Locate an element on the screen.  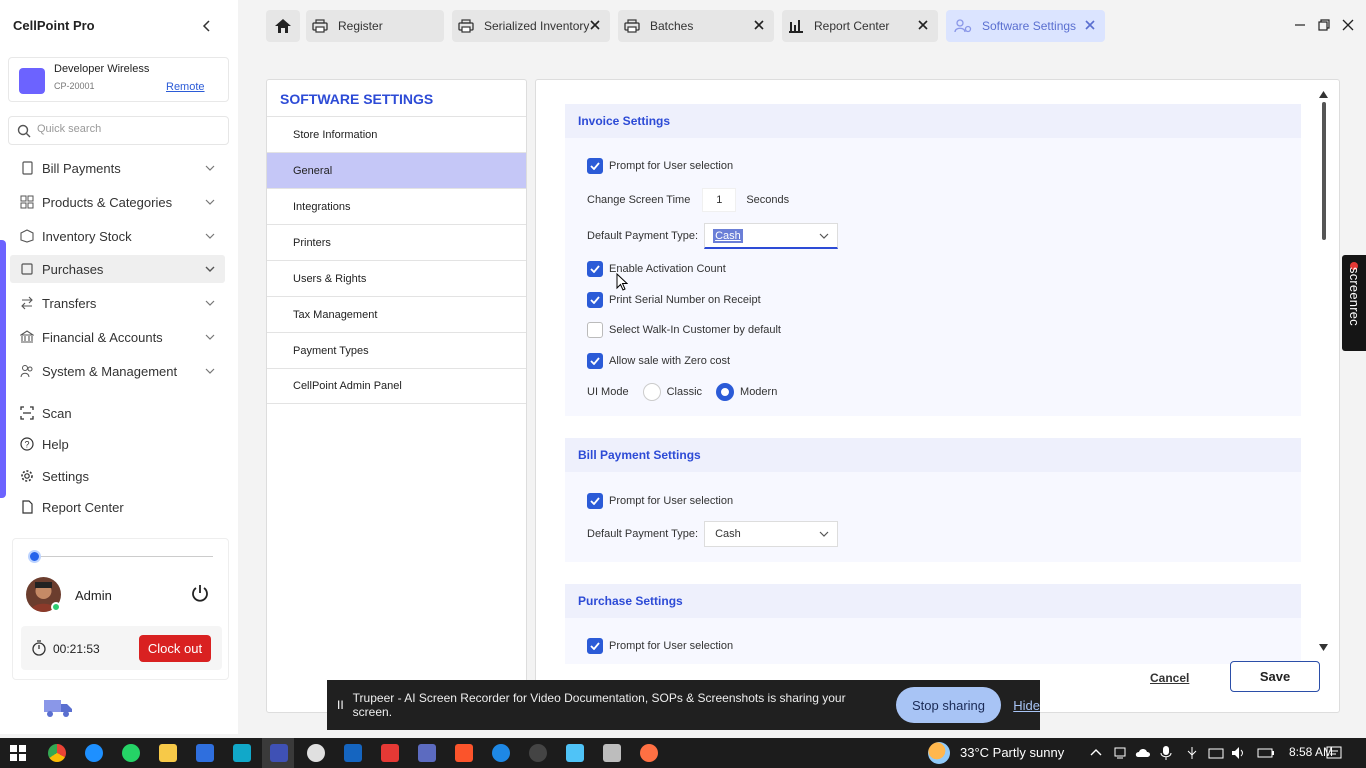
collapse-sidebar-button is located at coordinates (207, 26).